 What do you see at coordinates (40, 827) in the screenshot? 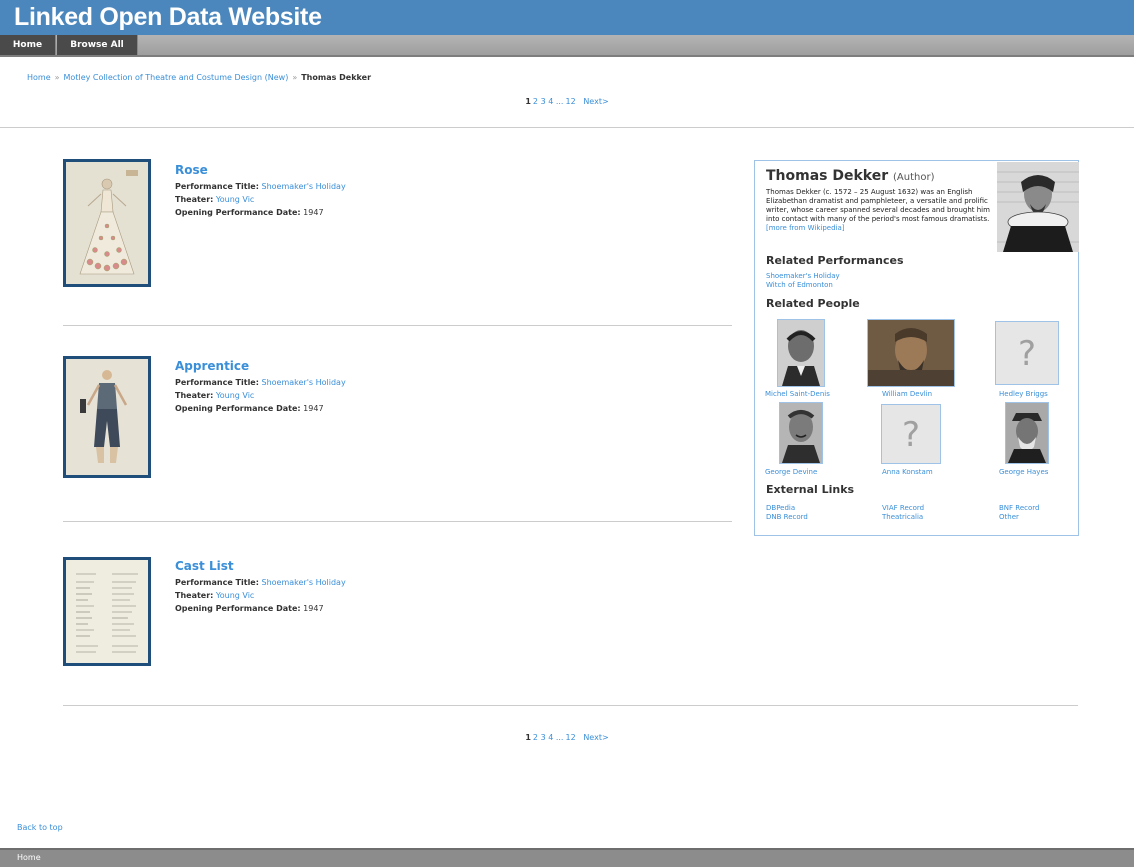
I see `back-to-top-link: Back to top` at bounding box center [40, 827].